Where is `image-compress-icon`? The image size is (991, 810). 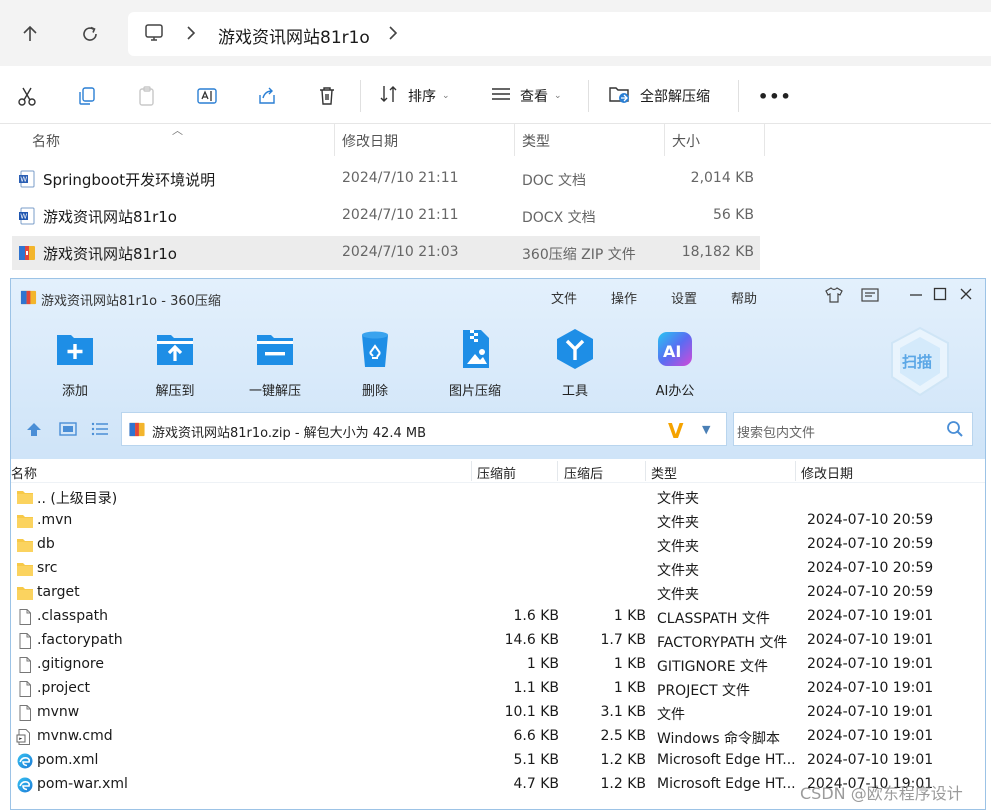
image-compress-icon is located at coordinates (476, 349).